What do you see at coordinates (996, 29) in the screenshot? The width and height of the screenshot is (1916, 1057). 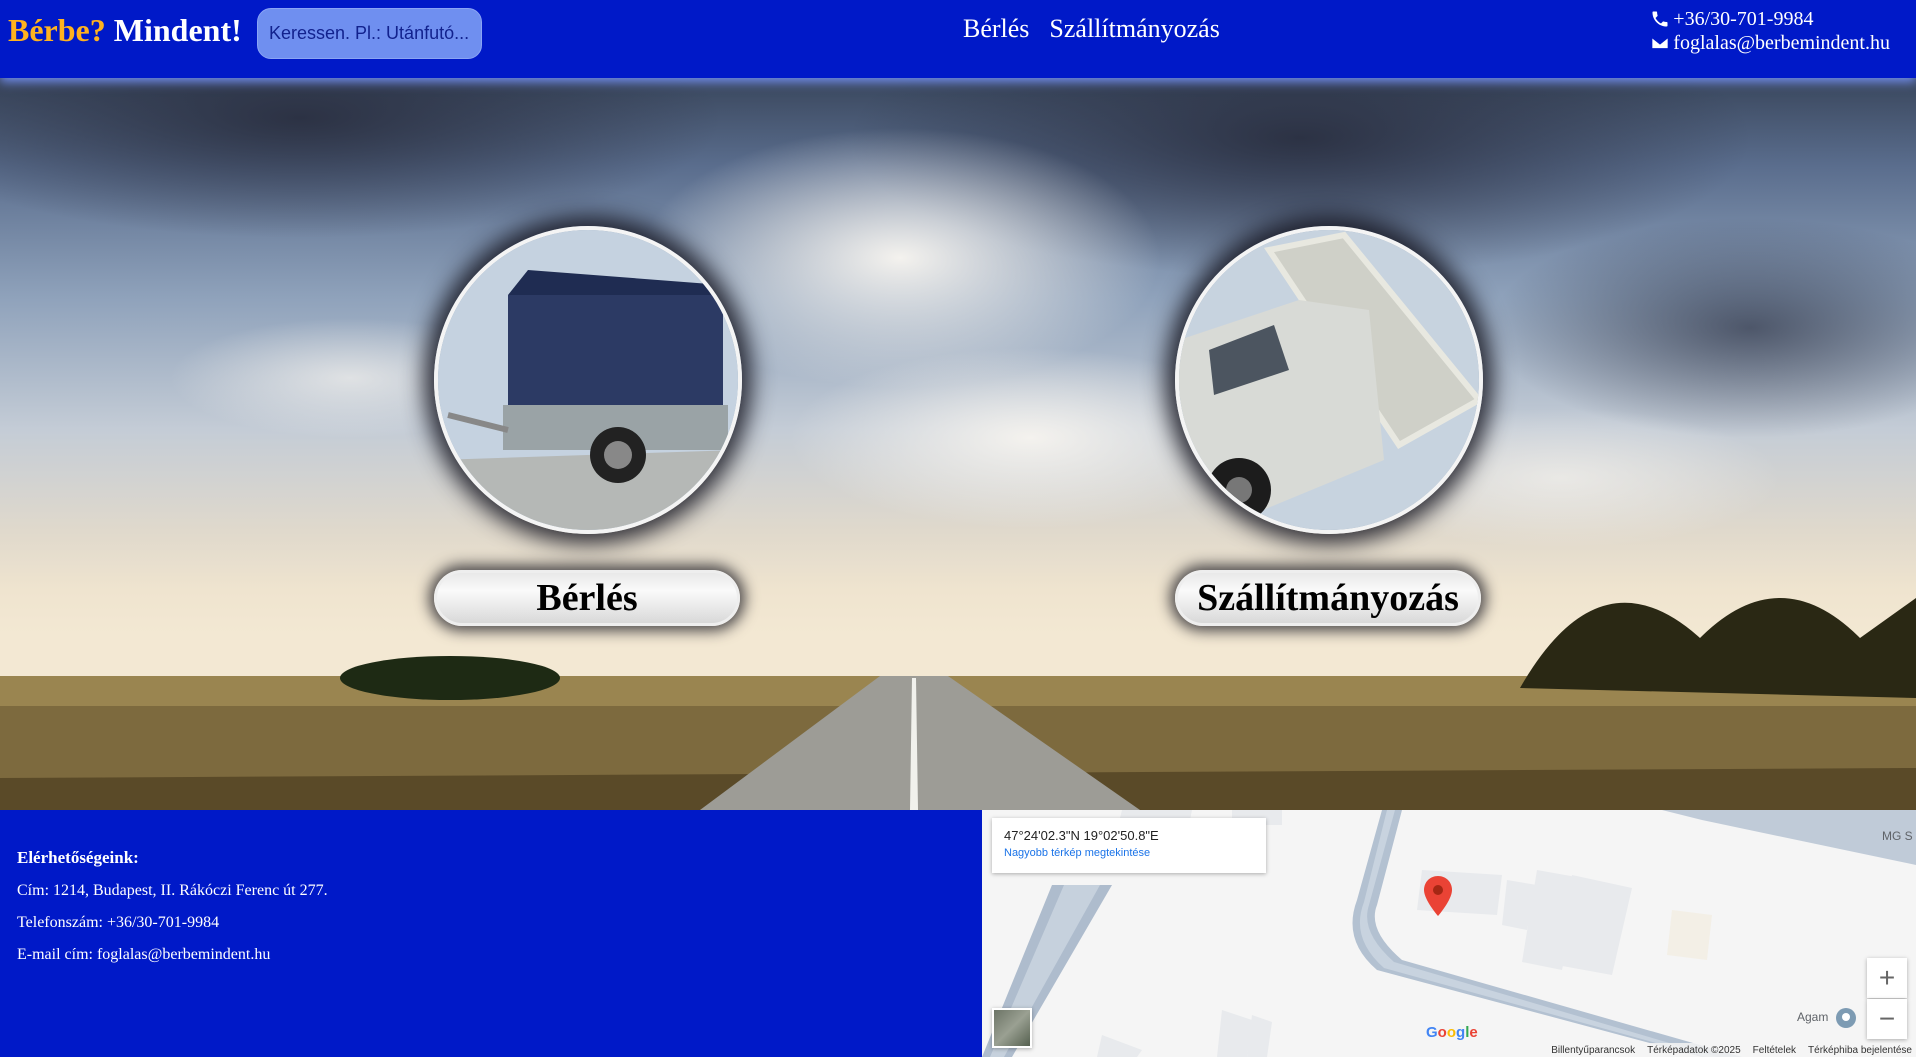 I see `nav-link-berles: Bérlés` at bounding box center [996, 29].